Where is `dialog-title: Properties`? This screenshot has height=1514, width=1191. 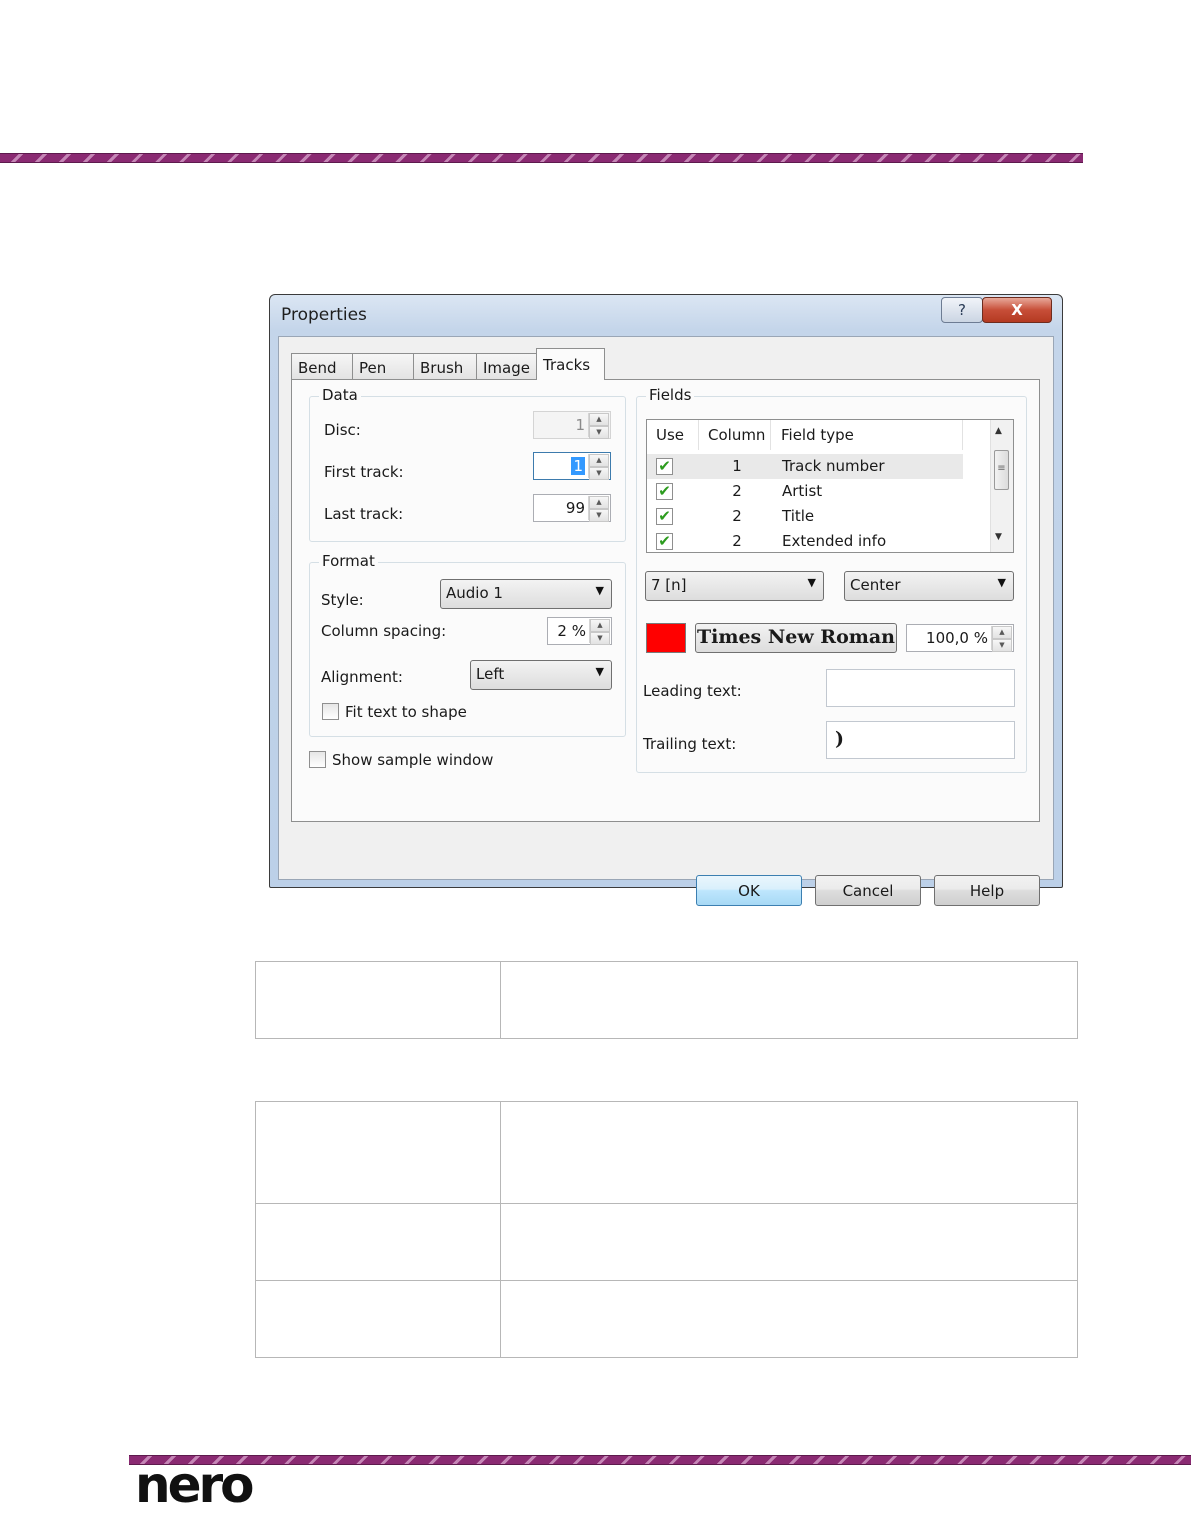
dialog-title: Properties is located at coordinates (324, 315).